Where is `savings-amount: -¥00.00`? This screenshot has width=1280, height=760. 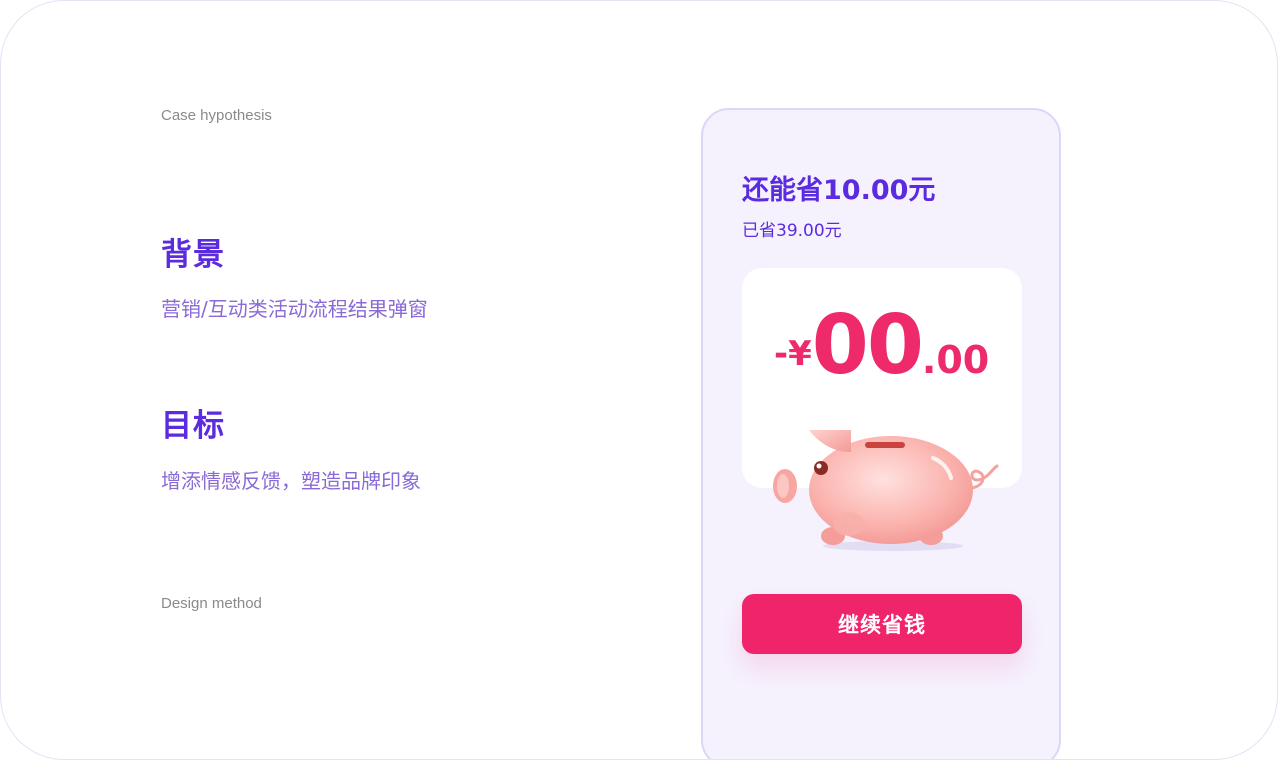 savings-amount: -¥00.00 is located at coordinates (881, 345).